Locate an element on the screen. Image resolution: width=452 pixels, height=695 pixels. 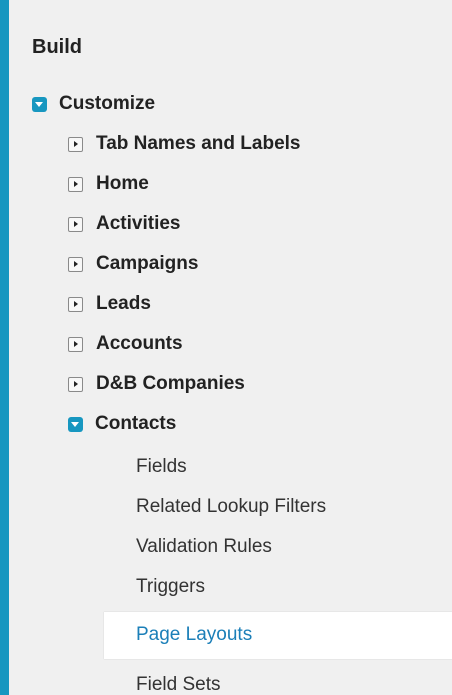
tree-node-leads: Leads is located at coordinates (109, 304).